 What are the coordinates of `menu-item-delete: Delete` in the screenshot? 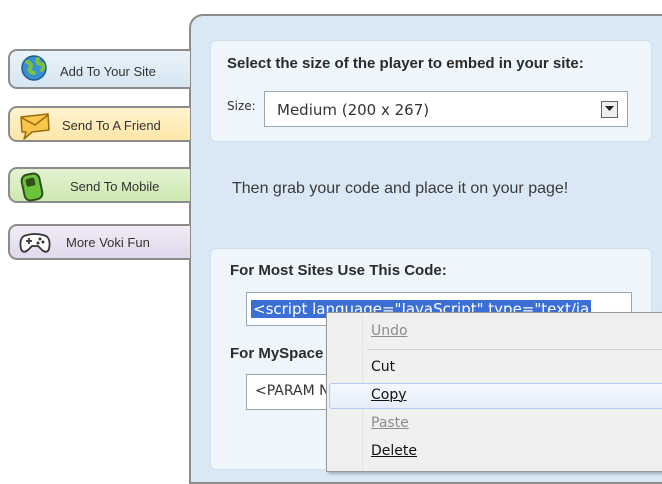 It's located at (494, 452).